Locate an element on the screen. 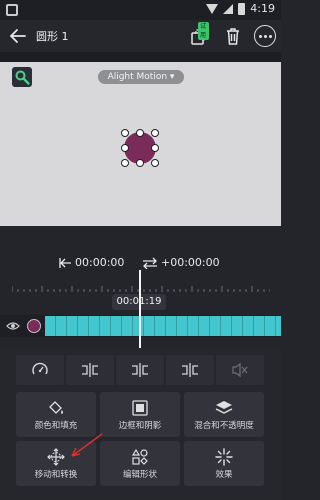 Image resolution: width=320 pixels, height=500 pixels. jump-to-start-icon is located at coordinates (65, 262).